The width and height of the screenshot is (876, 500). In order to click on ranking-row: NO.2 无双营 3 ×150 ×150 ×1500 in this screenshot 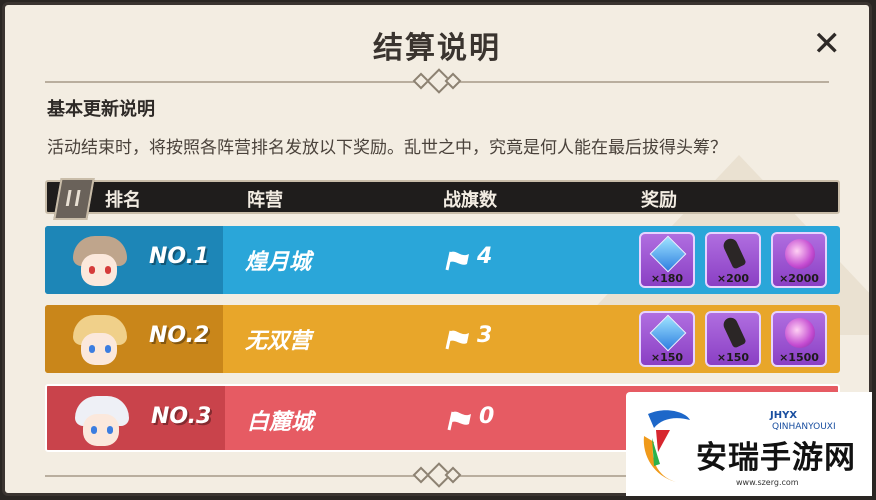, I will do `click(442, 339)`.